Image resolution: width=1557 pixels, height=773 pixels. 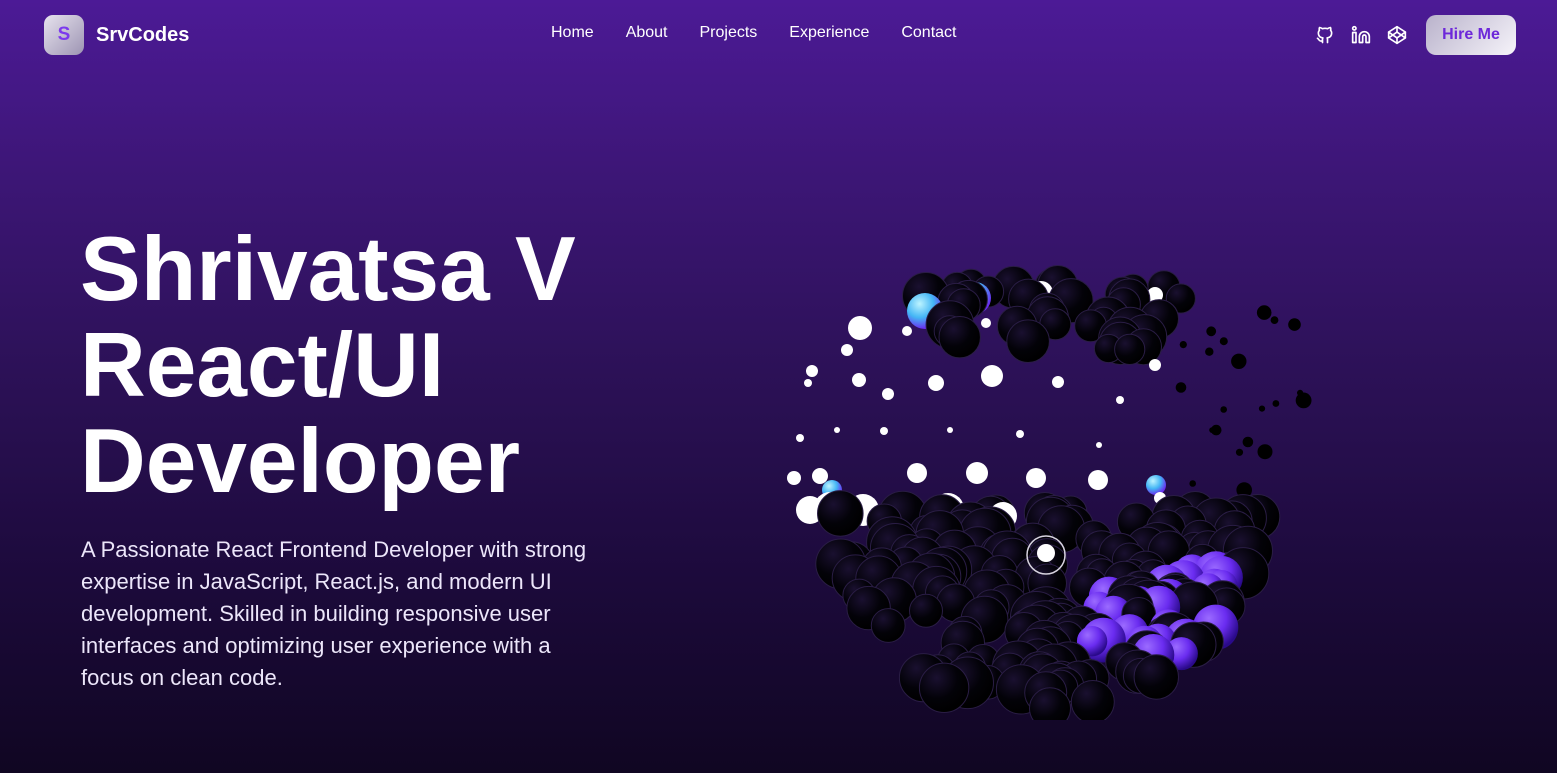 I want to click on brand: S SrvCodes, so click(x=116, y=35).